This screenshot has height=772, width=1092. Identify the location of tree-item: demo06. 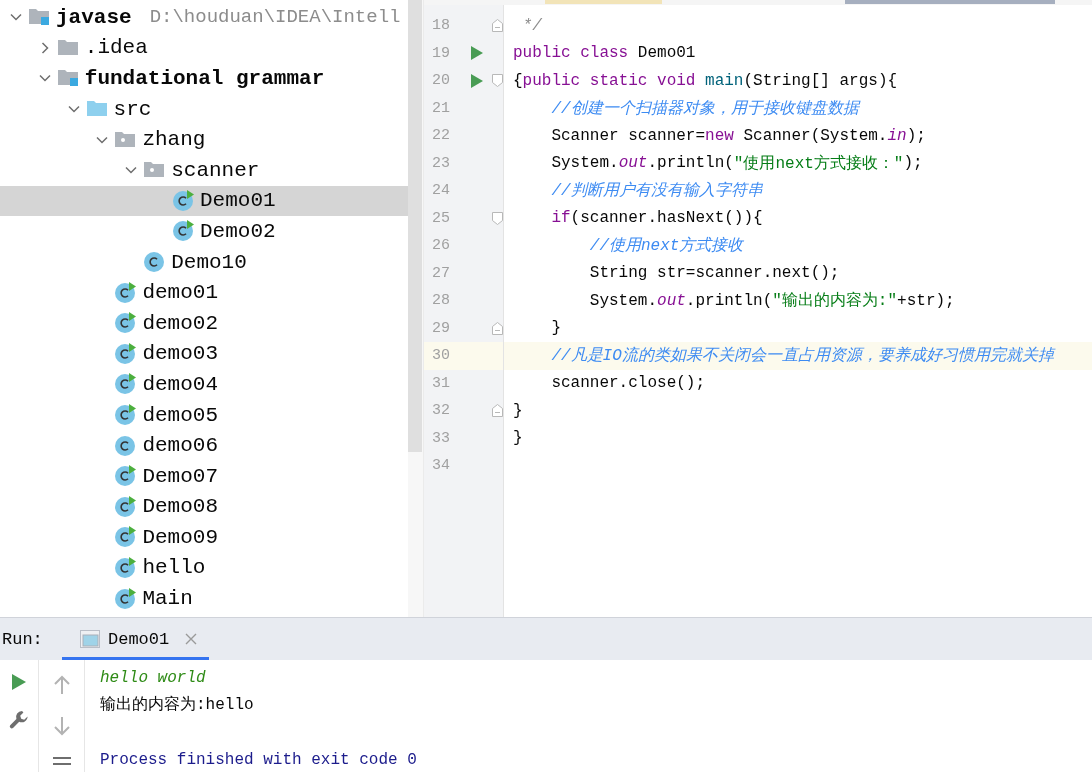
(204, 445).